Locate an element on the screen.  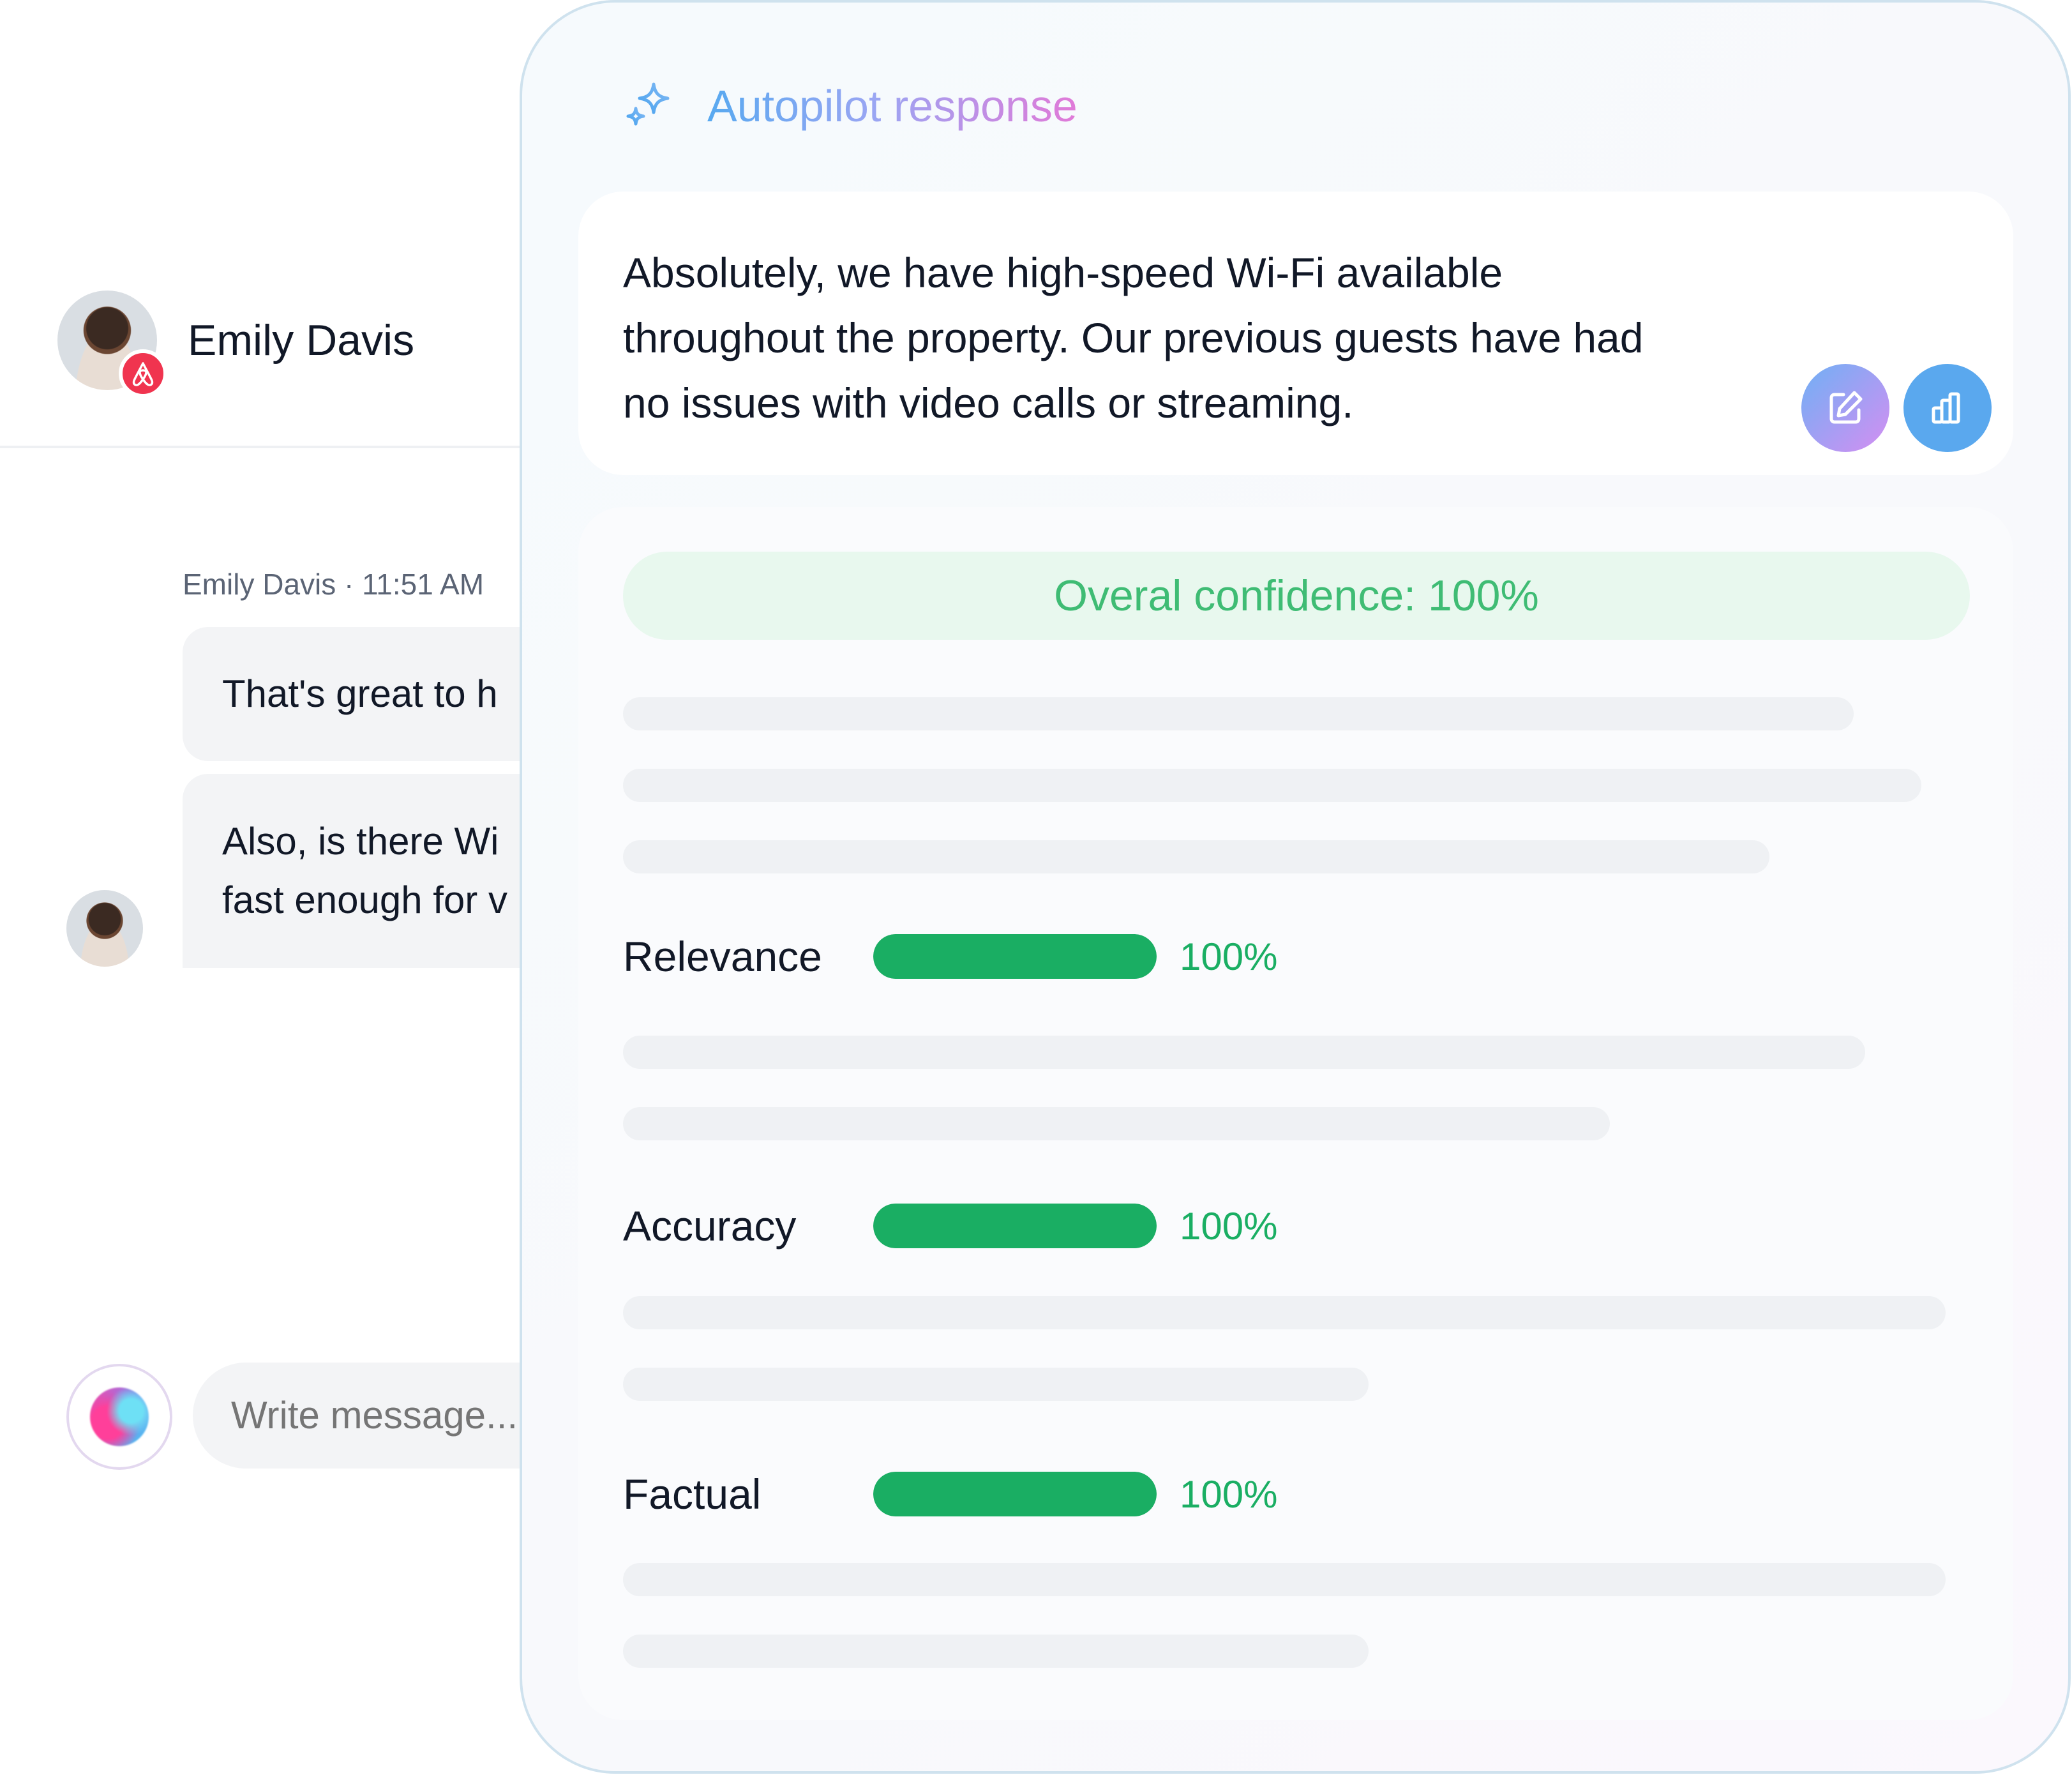
metric-relevance: Relevance 100% is located at coordinates (950, 956).